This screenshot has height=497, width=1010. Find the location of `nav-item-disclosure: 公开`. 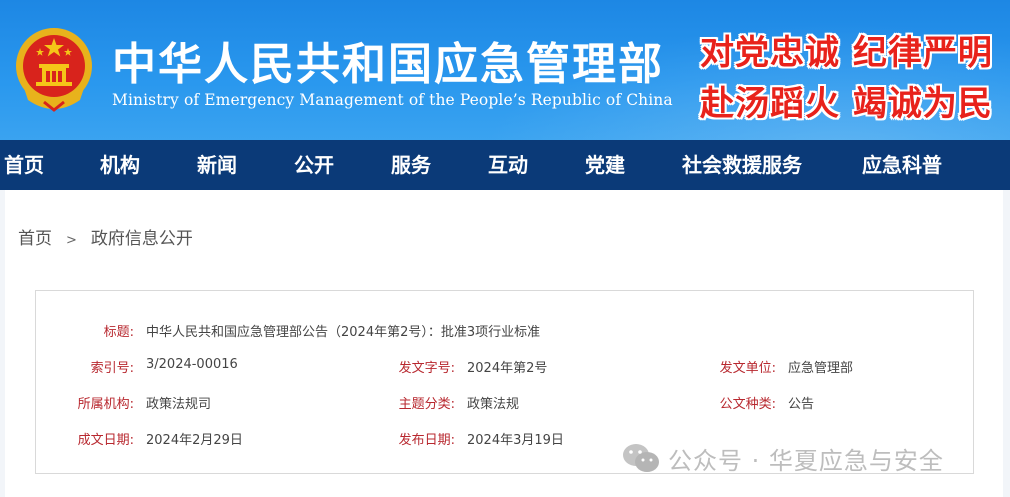

nav-item-disclosure: 公开 is located at coordinates (314, 165).